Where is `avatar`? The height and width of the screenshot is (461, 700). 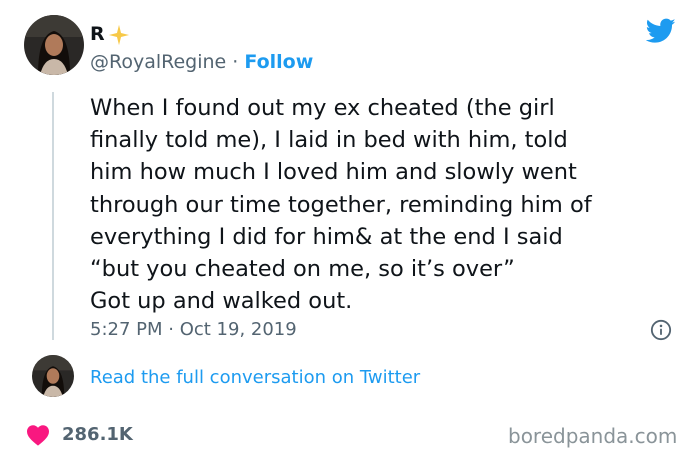
avatar is located at coordinates (54, 45).